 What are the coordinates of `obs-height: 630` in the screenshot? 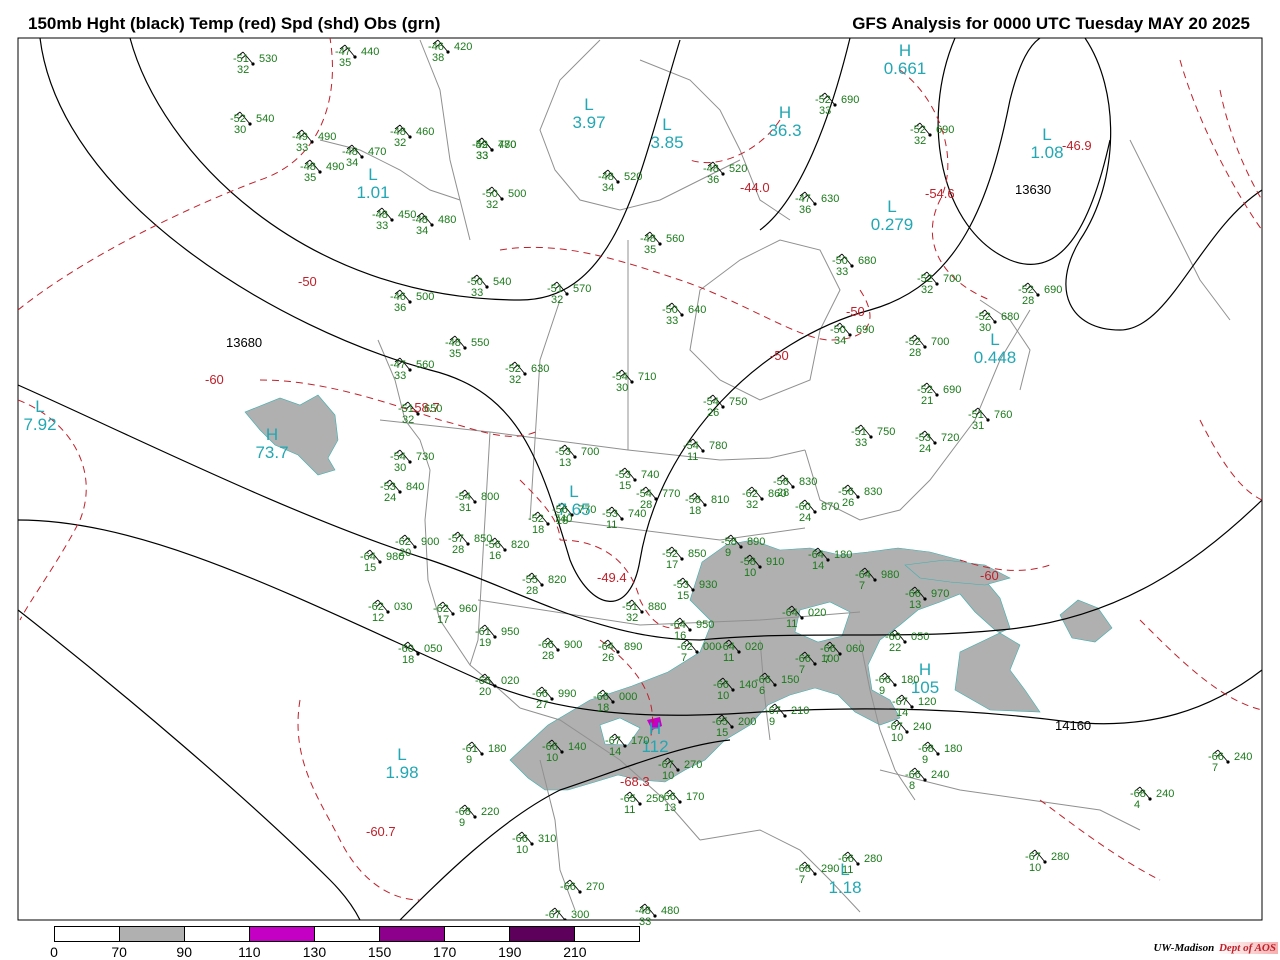 It's located at (830, 199).